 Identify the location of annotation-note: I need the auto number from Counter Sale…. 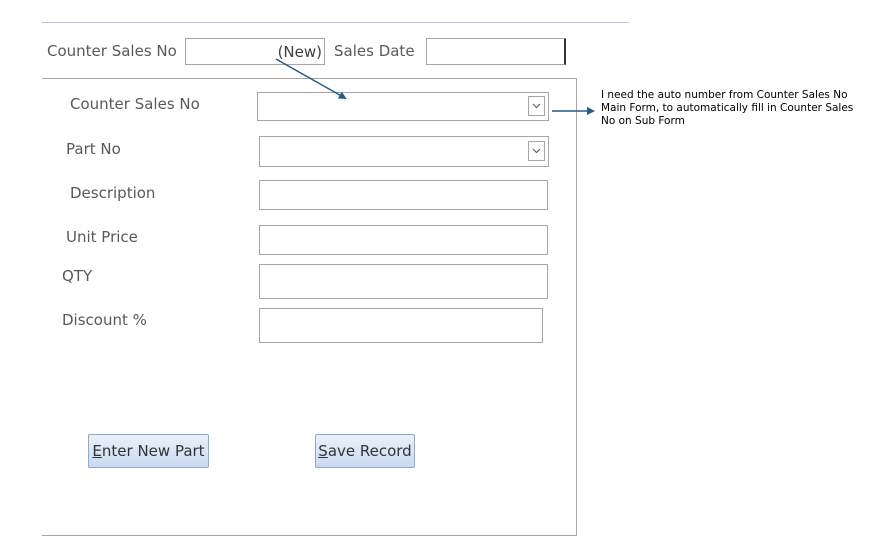
(743, 108).